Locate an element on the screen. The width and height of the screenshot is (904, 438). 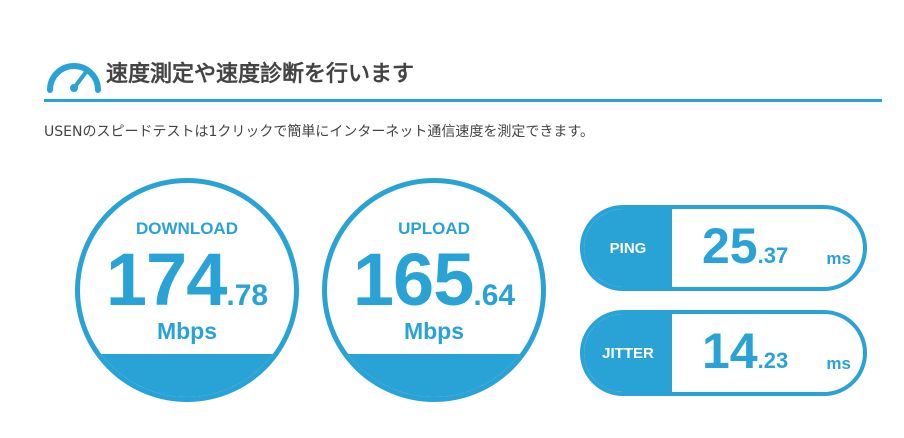
jitter-value-integer: 14 is located at coordinates (730, 351).